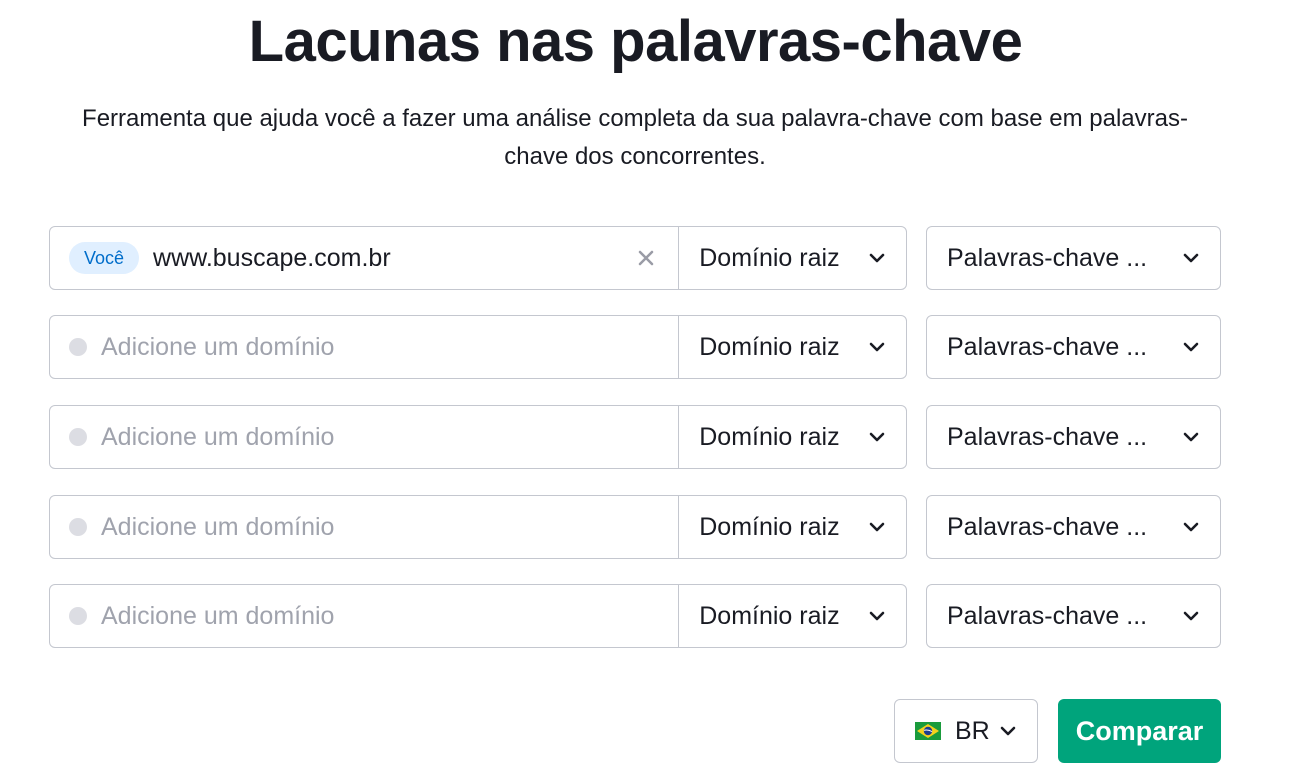 The width and height of the screenshot is (1289, 783). I want to click on close-icon, so click(646, 258).